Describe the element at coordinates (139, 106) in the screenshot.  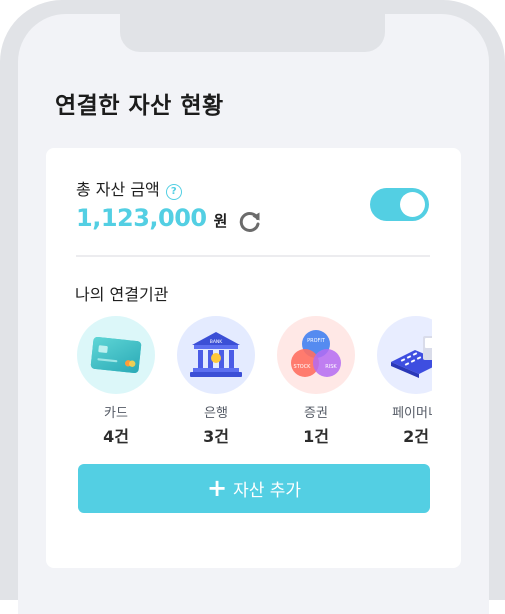
I see `page-title: 연결한 자산 현황` at that location.